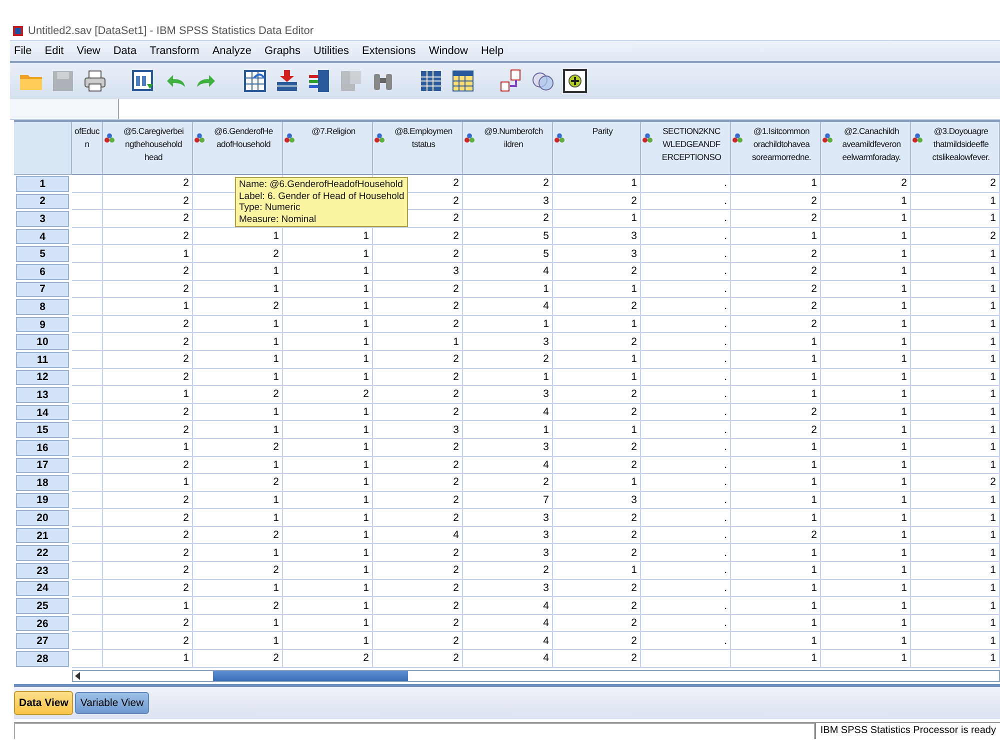  Describe the element at coordinates (42, 184) in the screenshot. I see `row-number: 1` at that location.